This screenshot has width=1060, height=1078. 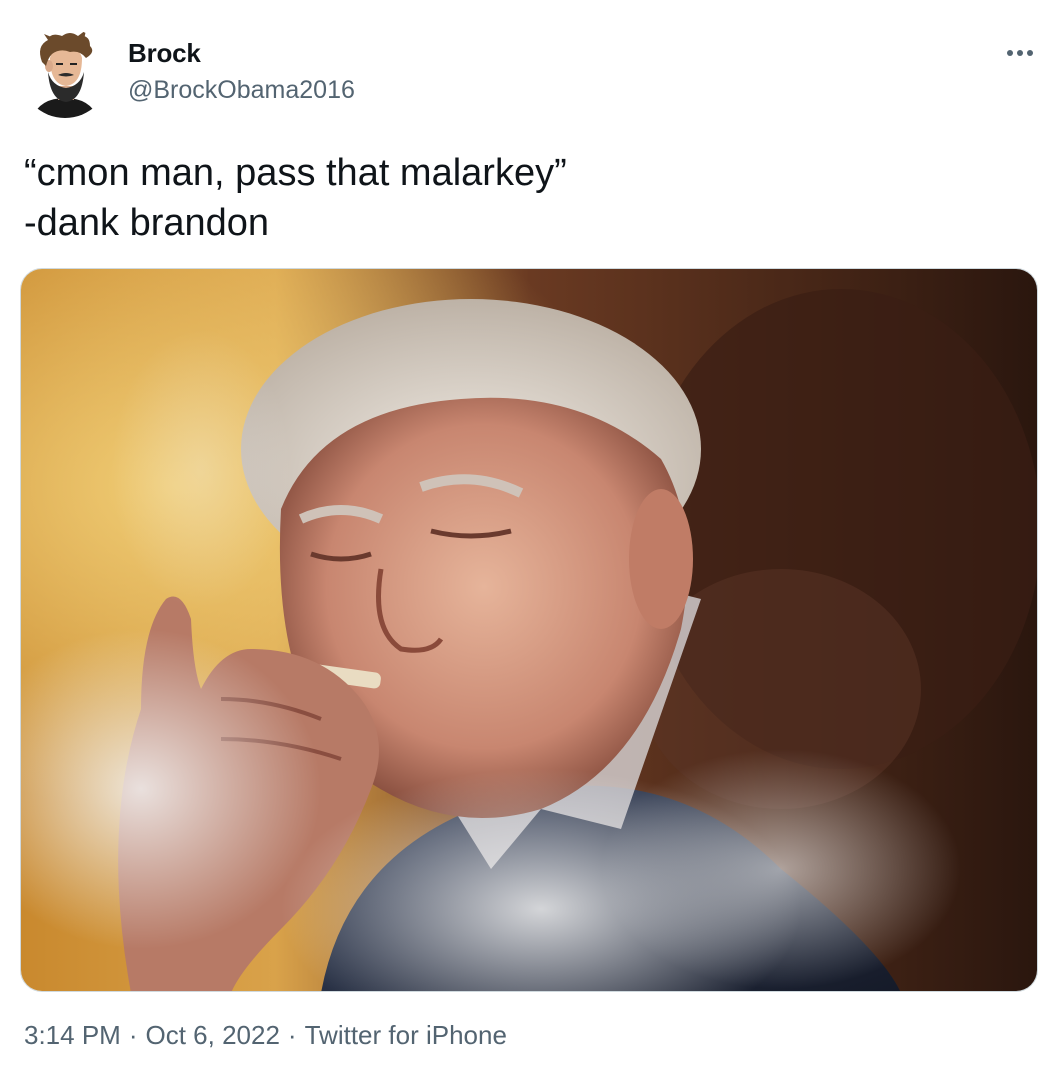 What do you see at coordinates (72, 1035) in the screenshot?
I see `tweet-time: 3:14 PM` at bounding box center [72, 1035].